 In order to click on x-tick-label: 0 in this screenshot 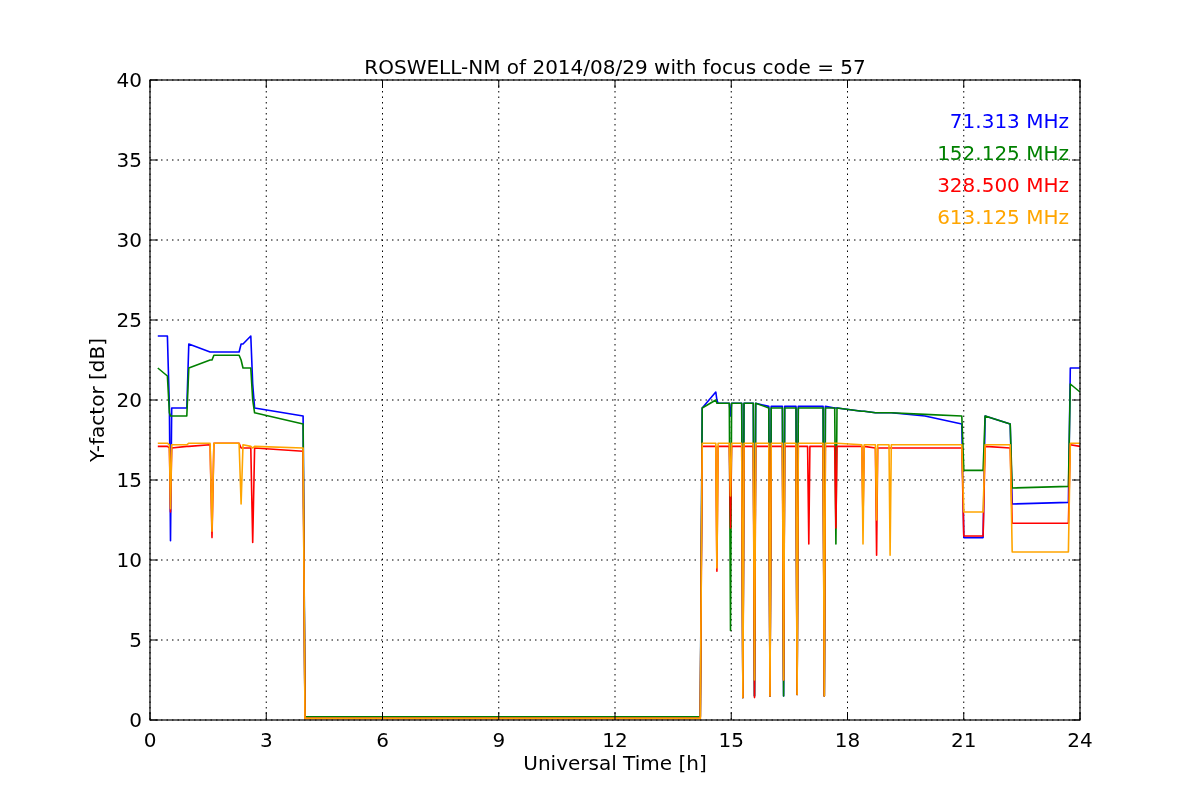, I will do `click(150, 740)`.